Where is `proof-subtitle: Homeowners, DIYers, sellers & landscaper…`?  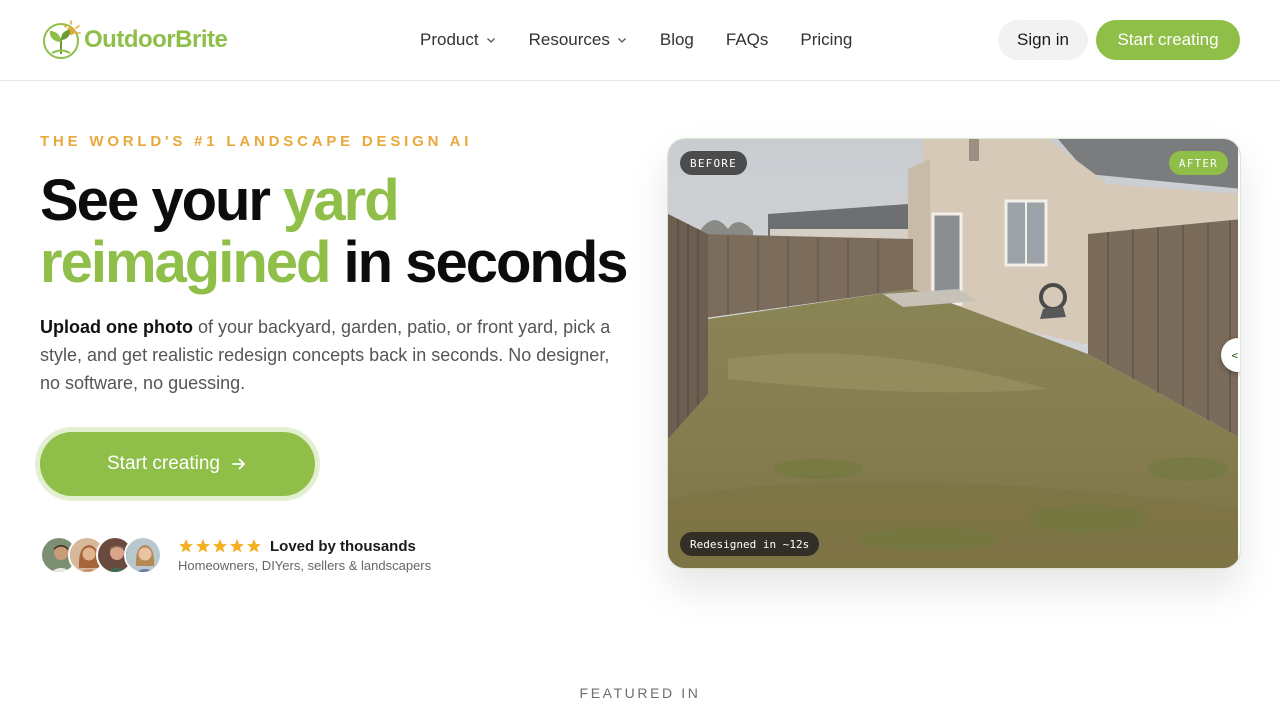 proof-subtitle: Homeowners, DIYers, sellers & landscaper… is located at coordinates (305, 565).